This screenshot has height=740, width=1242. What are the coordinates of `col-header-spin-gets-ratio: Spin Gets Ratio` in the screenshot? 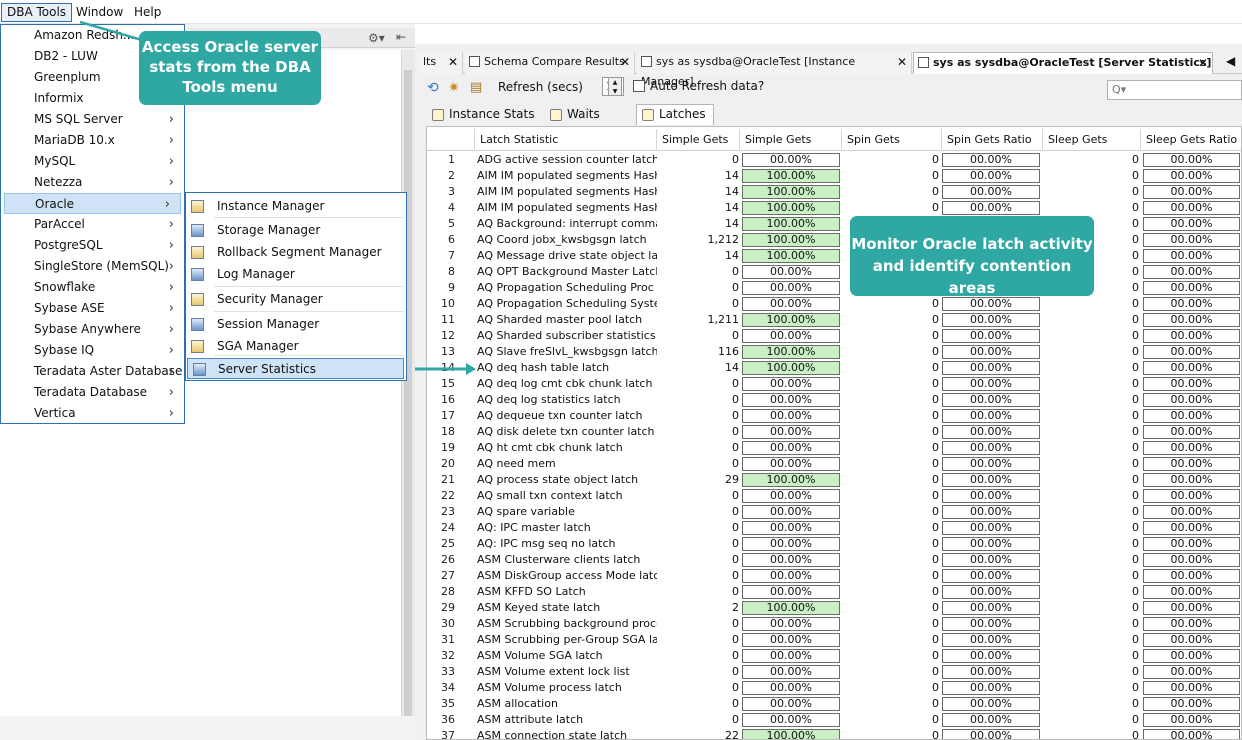 It's located at (992, 140).